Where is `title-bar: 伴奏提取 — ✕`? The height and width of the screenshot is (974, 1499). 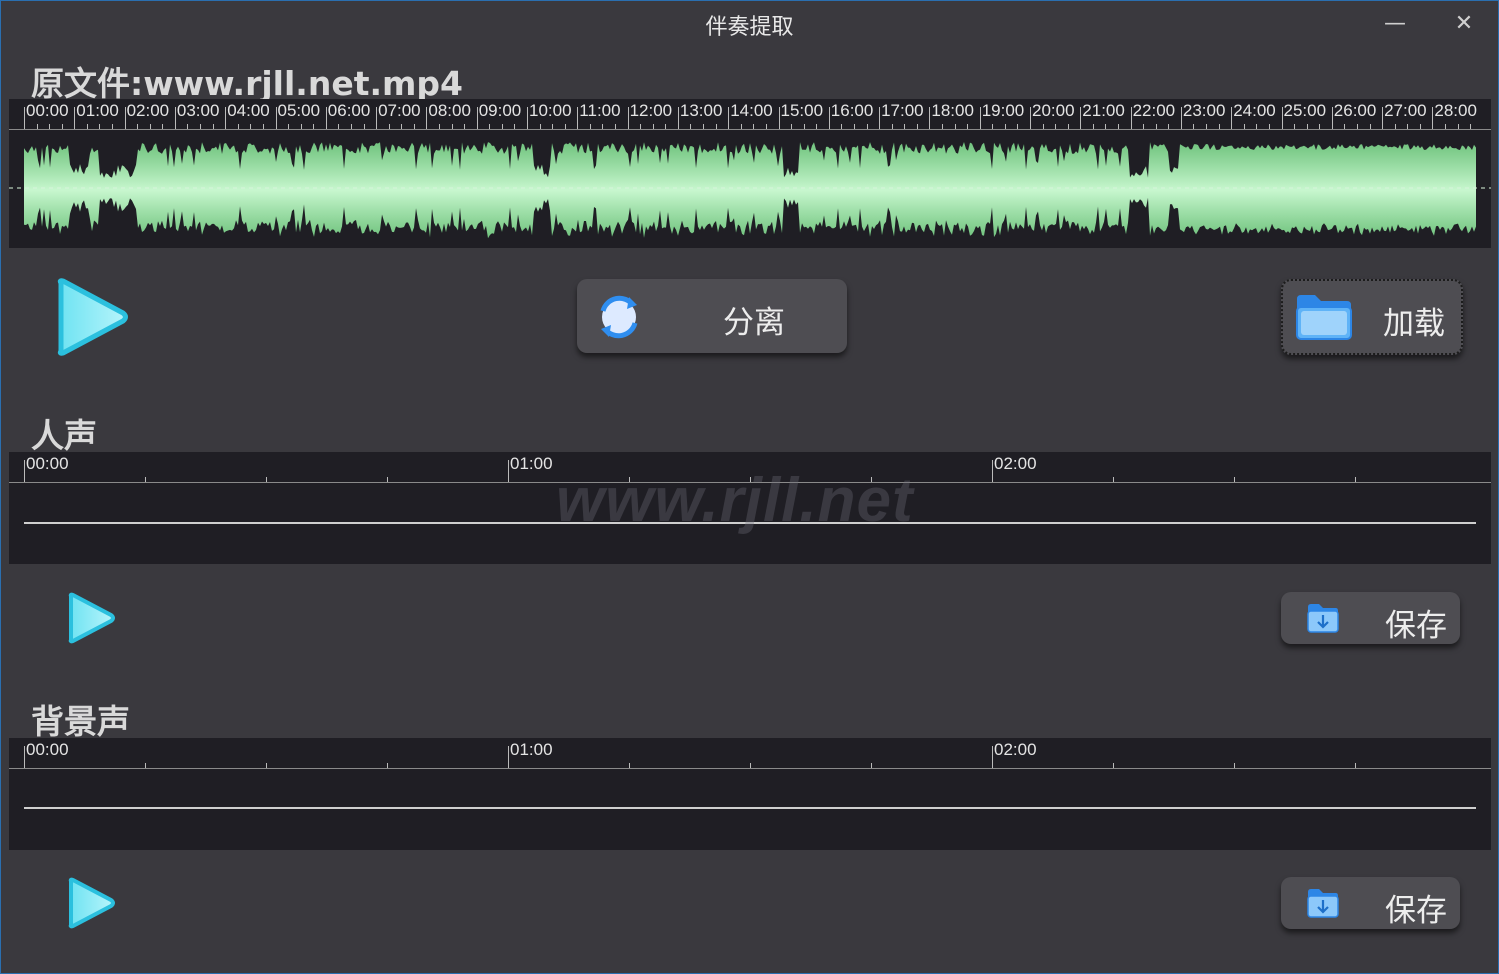
title-bar: 伴奏提取 — ✕ is located at coordinates (749, 24).